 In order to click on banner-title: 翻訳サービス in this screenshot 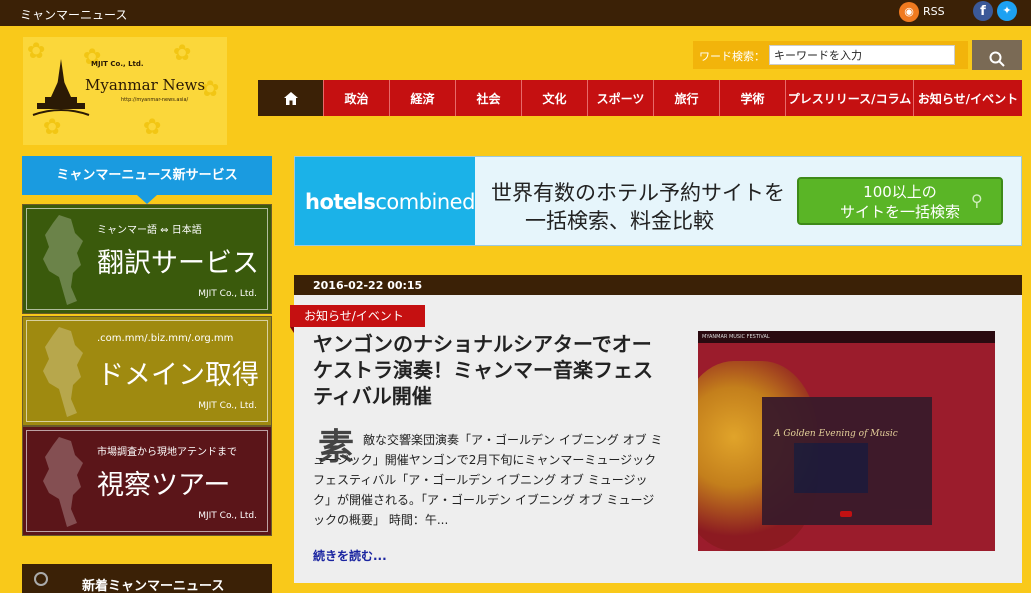, I will do `click(178, 263)`.